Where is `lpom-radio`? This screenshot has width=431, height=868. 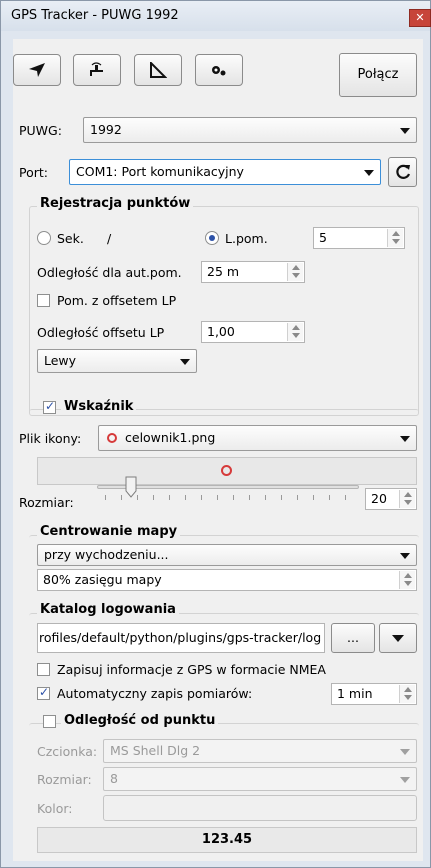 lpom-radio is located at coordinates (212, 238).